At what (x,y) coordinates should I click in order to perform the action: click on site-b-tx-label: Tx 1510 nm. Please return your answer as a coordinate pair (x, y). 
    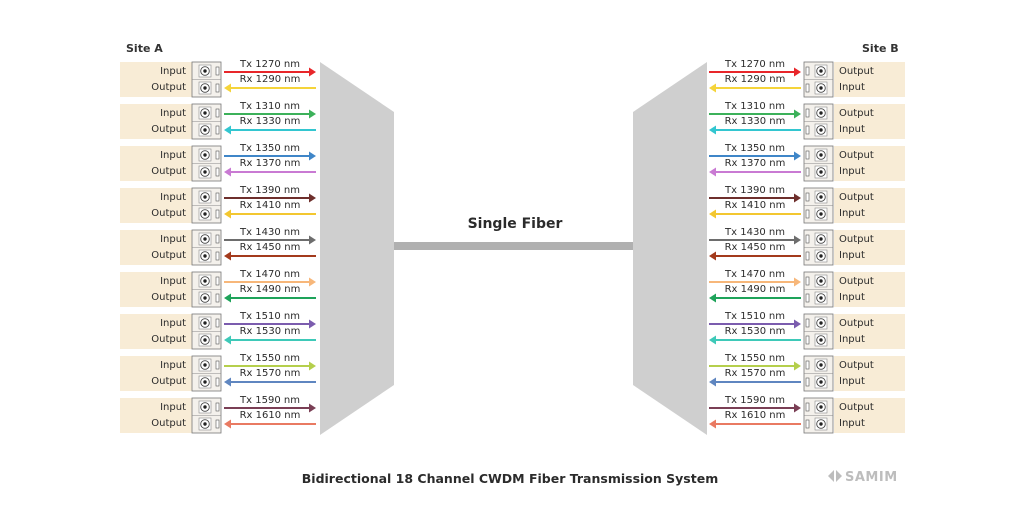
    Looking at the image, I should click on (755, 316).